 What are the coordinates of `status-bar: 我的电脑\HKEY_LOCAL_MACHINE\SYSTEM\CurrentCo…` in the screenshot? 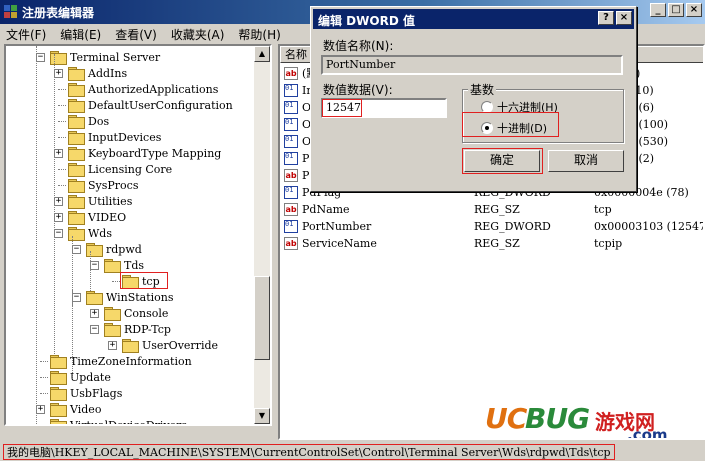 It's located at (352, 451).